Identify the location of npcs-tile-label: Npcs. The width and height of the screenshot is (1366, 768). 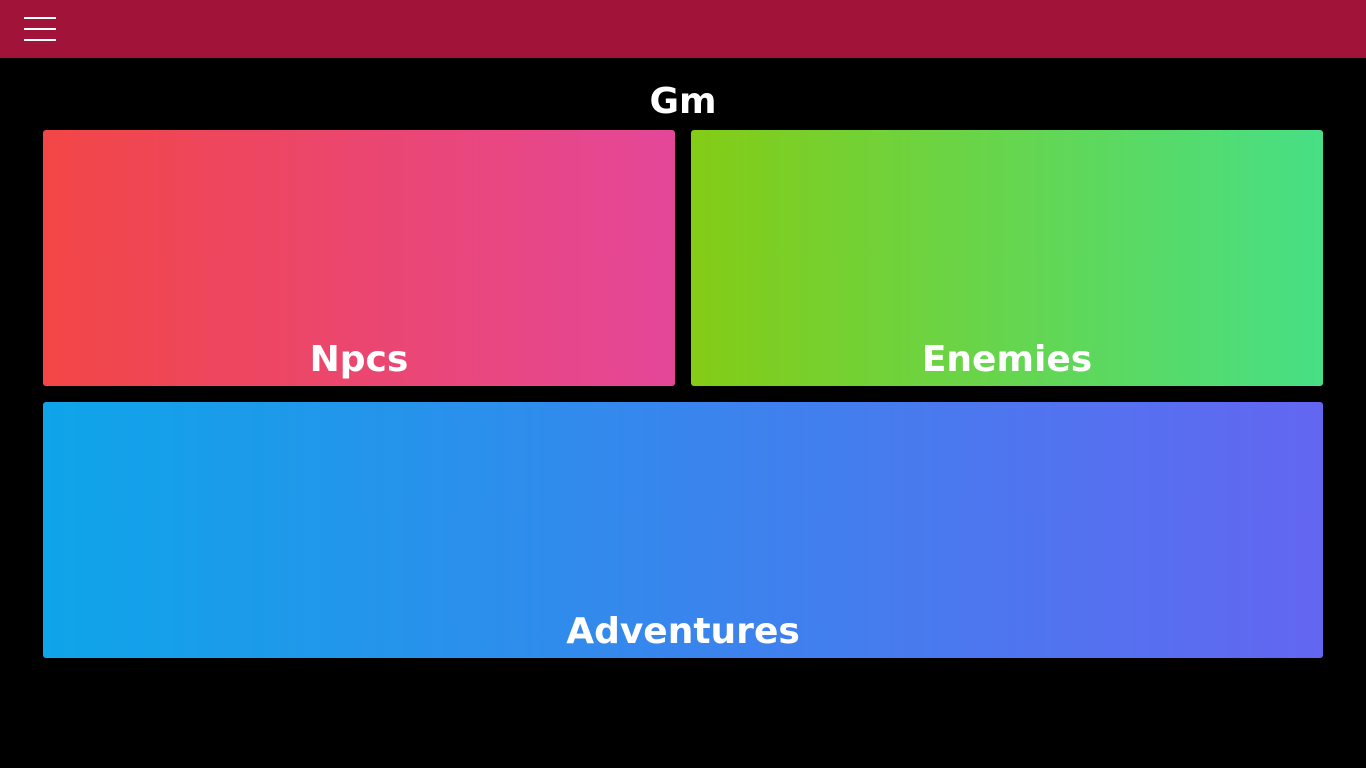
(359, 359).